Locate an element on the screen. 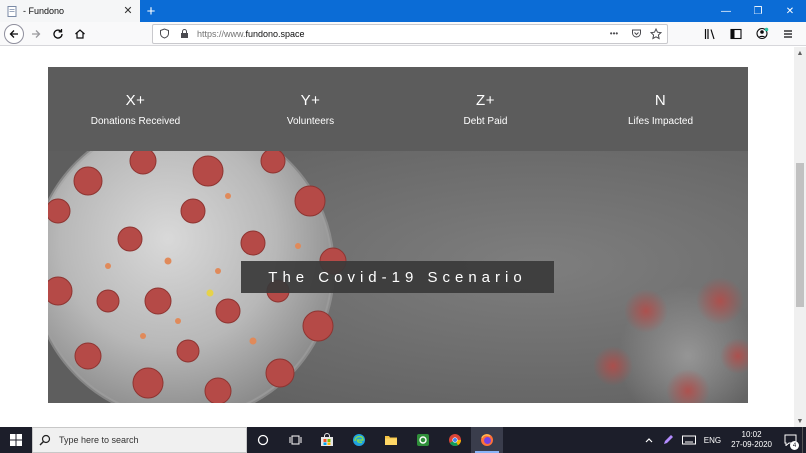 This screenshot has height=453, width=806. library-icon is located at coordinates (709, 33).